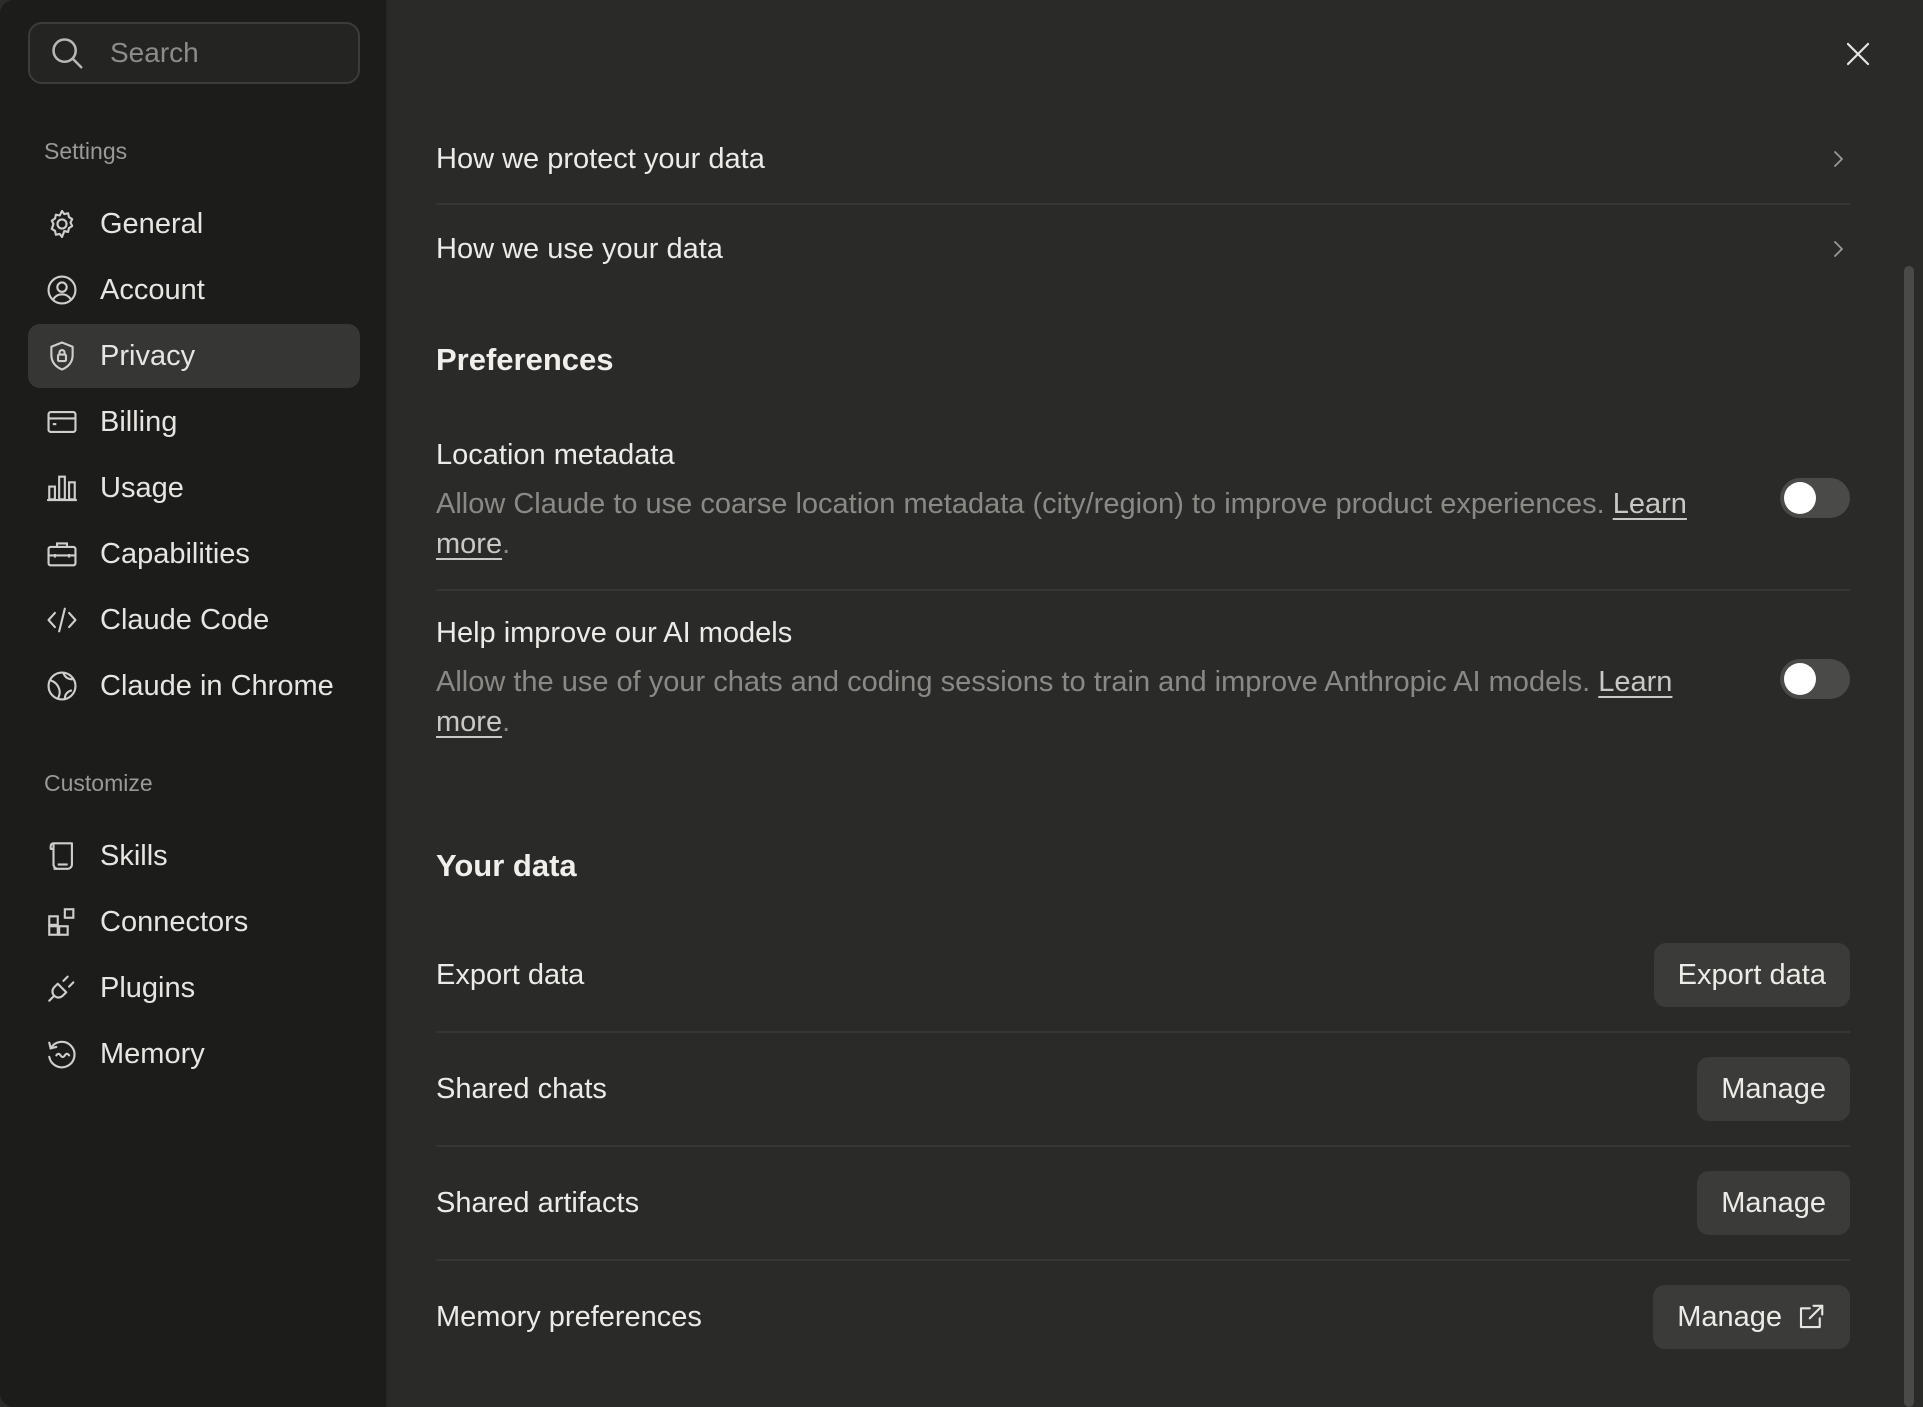  I want to click on sidebar-item-label: Skills, so click(134, 855).